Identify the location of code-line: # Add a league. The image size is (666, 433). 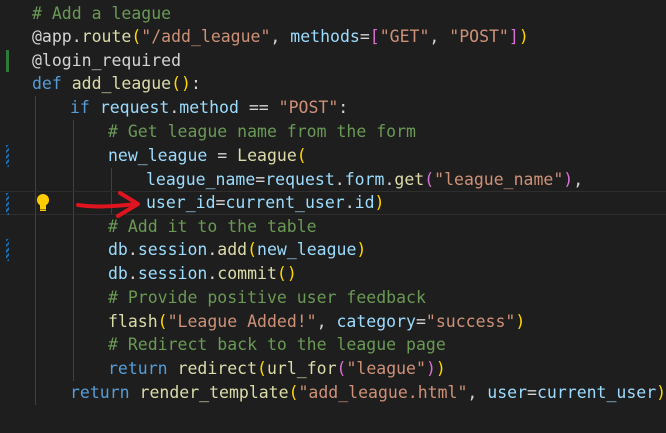
(333, 14).